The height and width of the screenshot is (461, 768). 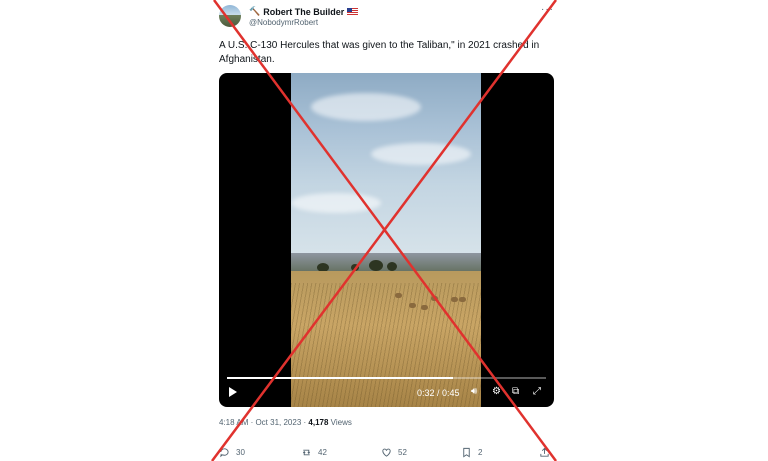 I want to click on author-name-row: 🔨 Robert The Builder, so click(x=304, y=11).